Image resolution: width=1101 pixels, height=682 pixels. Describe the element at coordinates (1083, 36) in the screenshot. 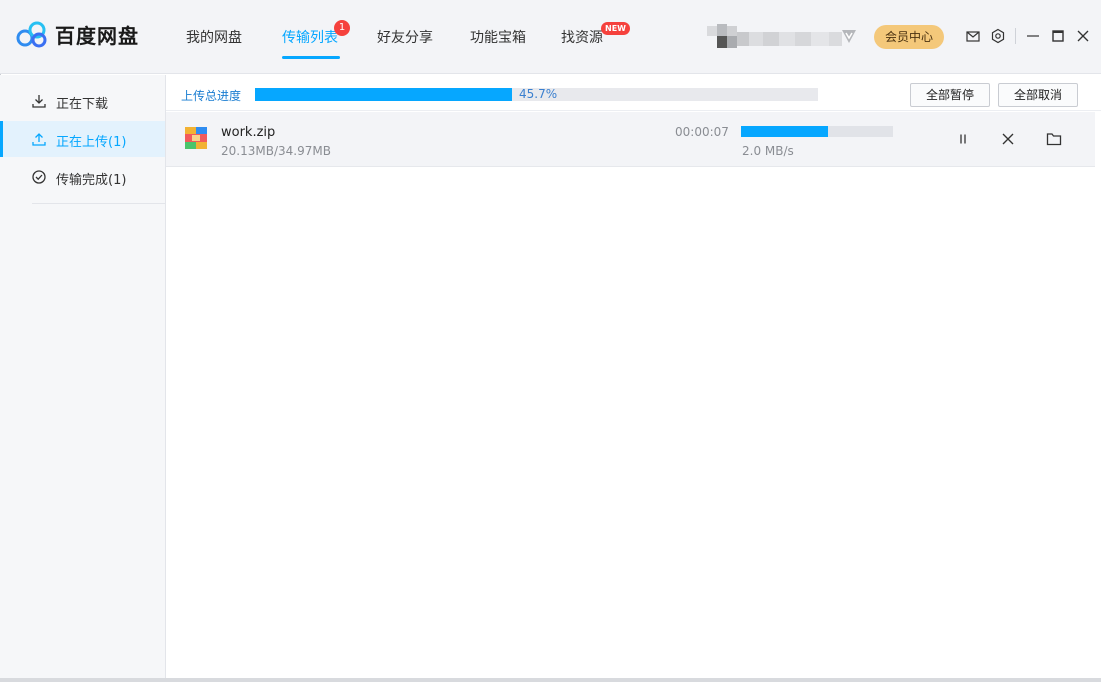

I see `close-icon` at that location.